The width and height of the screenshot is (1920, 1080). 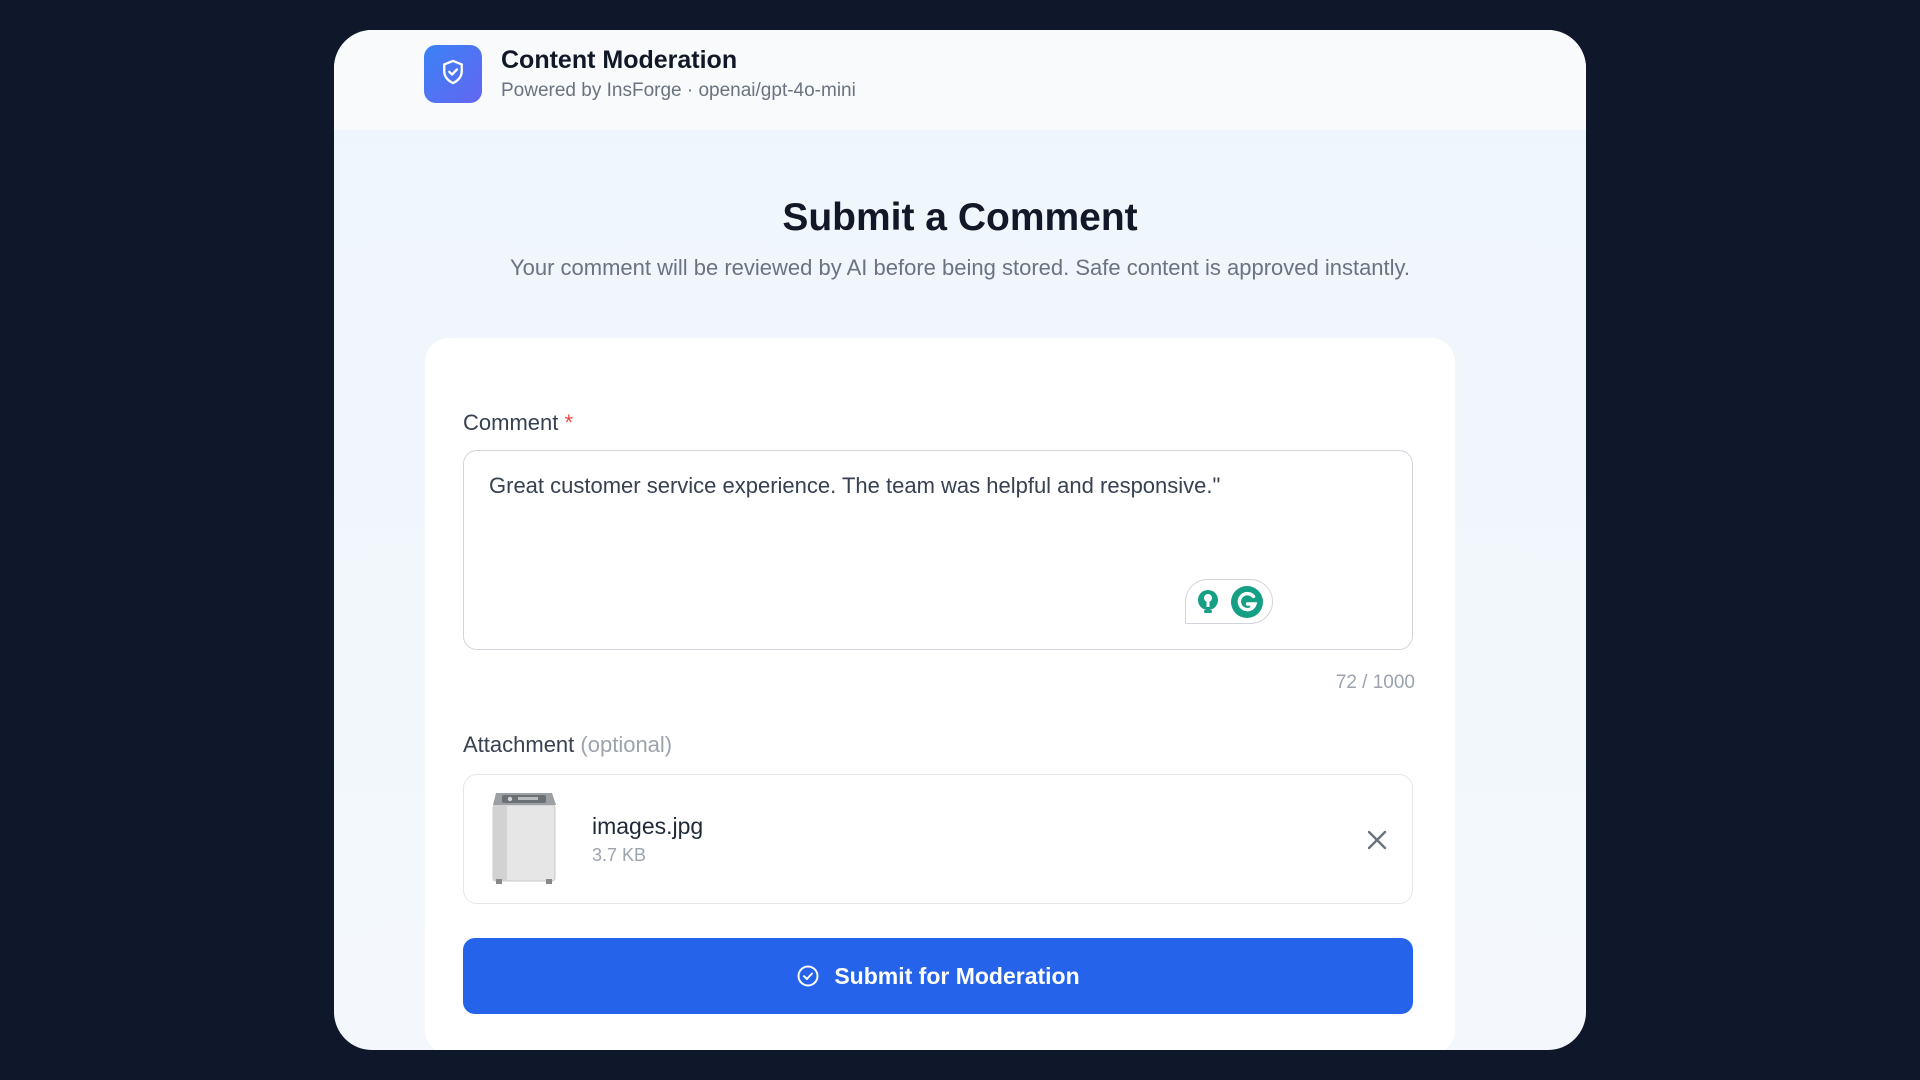 I want to click on attachment-file-size: 3.7 KB, so click(x=619, y=855).